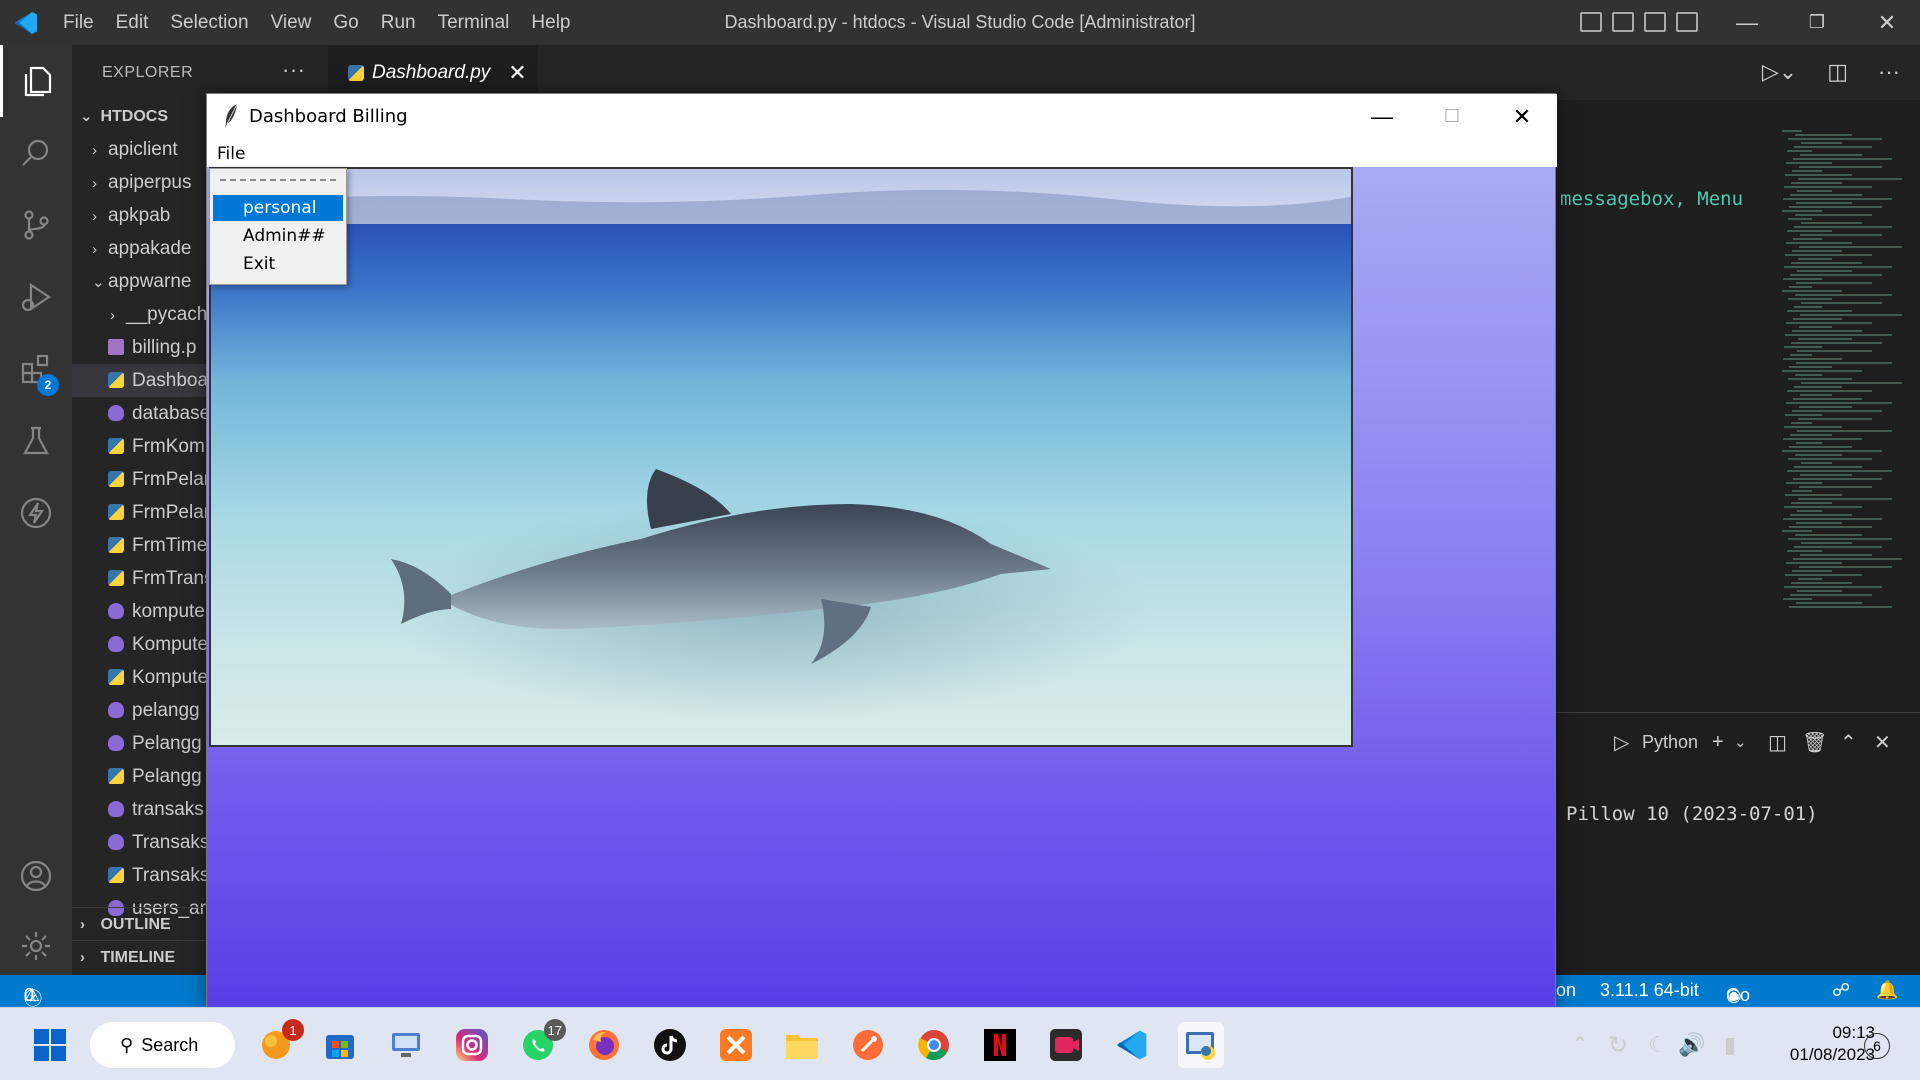 This screenshot has width=1920, height=1080. I want to click on explorer-more-actions-icon: ···, so click(293, 70).